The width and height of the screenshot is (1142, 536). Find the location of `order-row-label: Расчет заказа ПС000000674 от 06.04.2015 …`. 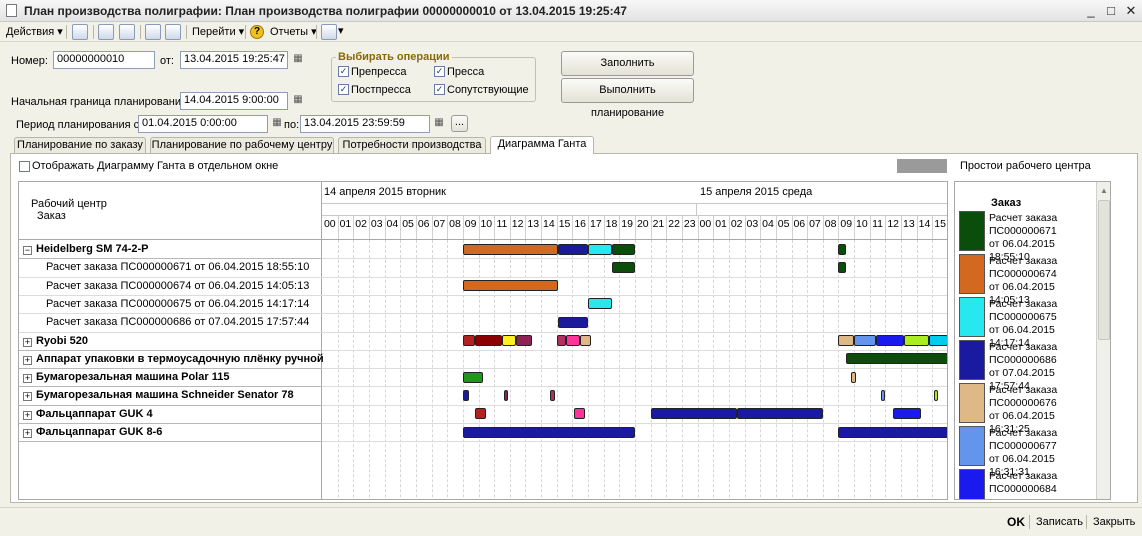

order-row-label: Расчет заказа ПС000000674 от 06.04.2015 … is located at coordinates (177, 286).